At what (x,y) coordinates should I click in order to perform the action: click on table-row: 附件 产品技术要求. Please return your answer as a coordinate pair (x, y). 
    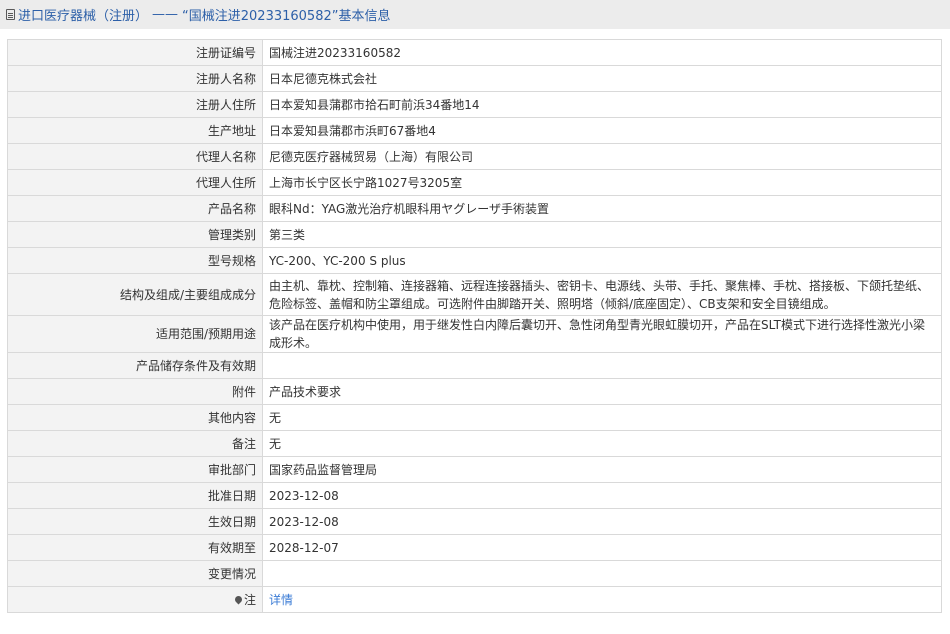
    Looking at the image, I should click on (474, 391).